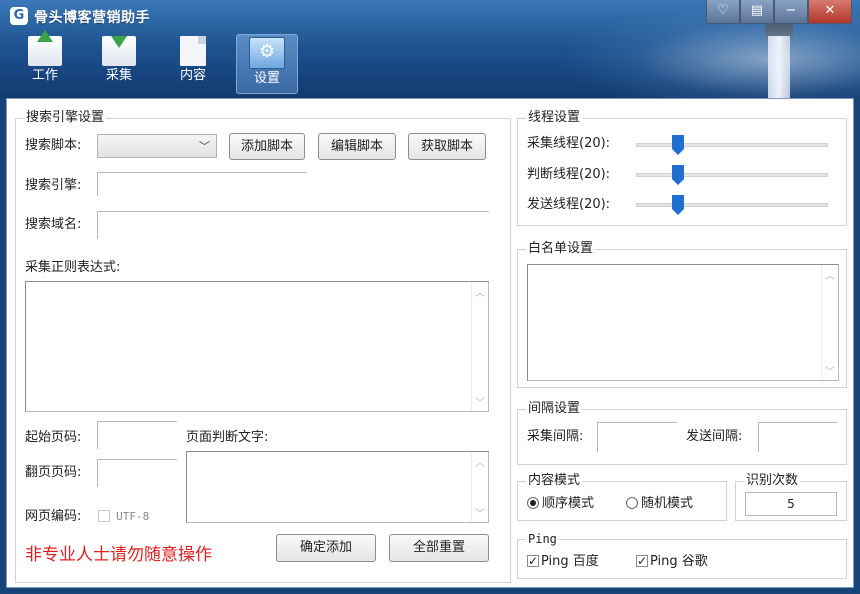 Image resolution: width=860 pixels, height=594 pixels. What do you see at coordinates (791, 12) in the screenshot?
I see `minimize-button: −` at bounding box center [791, 12].